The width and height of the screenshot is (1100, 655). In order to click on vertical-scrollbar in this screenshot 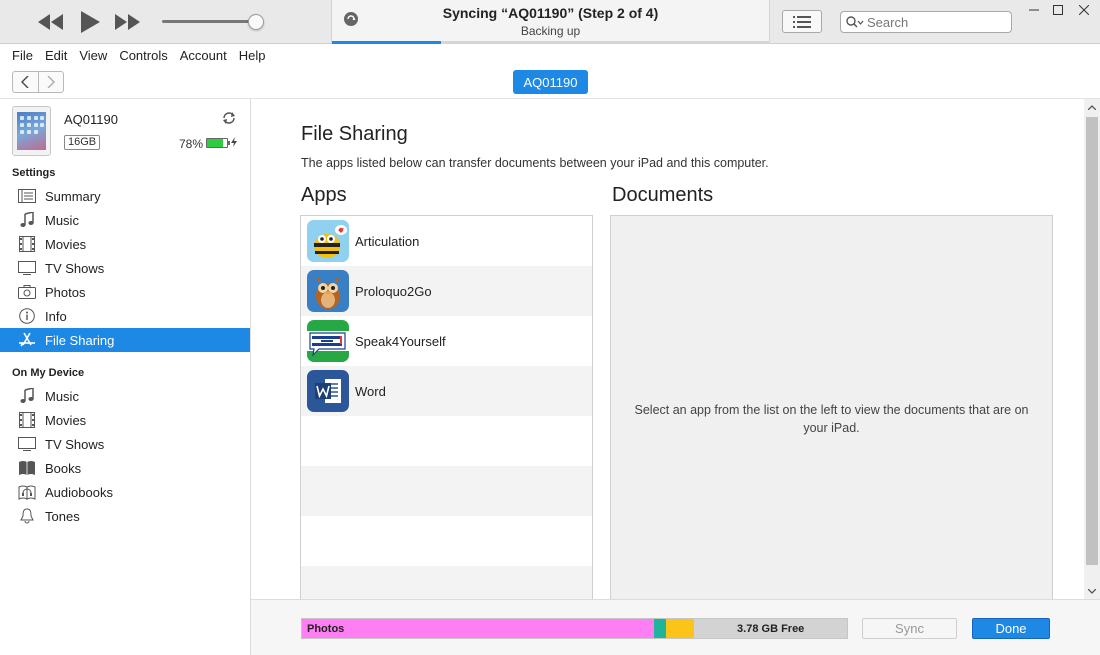, I will do `click(1092, 349)`.